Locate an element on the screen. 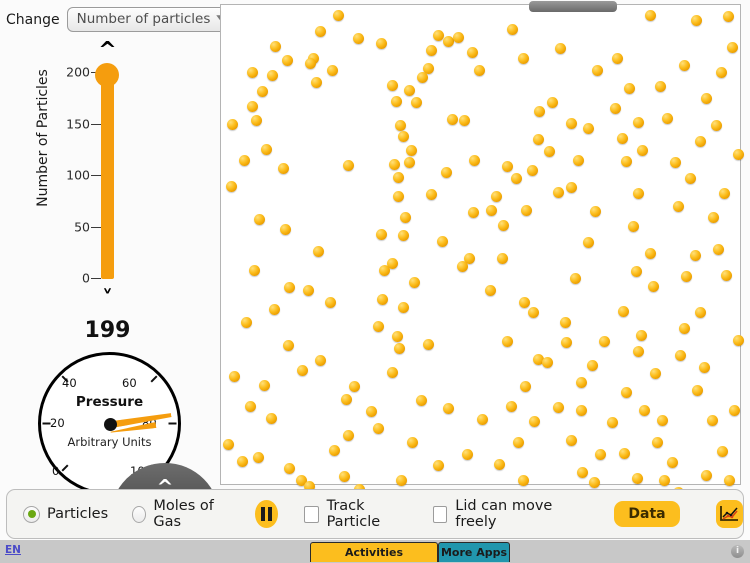 The width and height of the screenshot is (750, 563). slider-track is located at coordinates (109, 173).